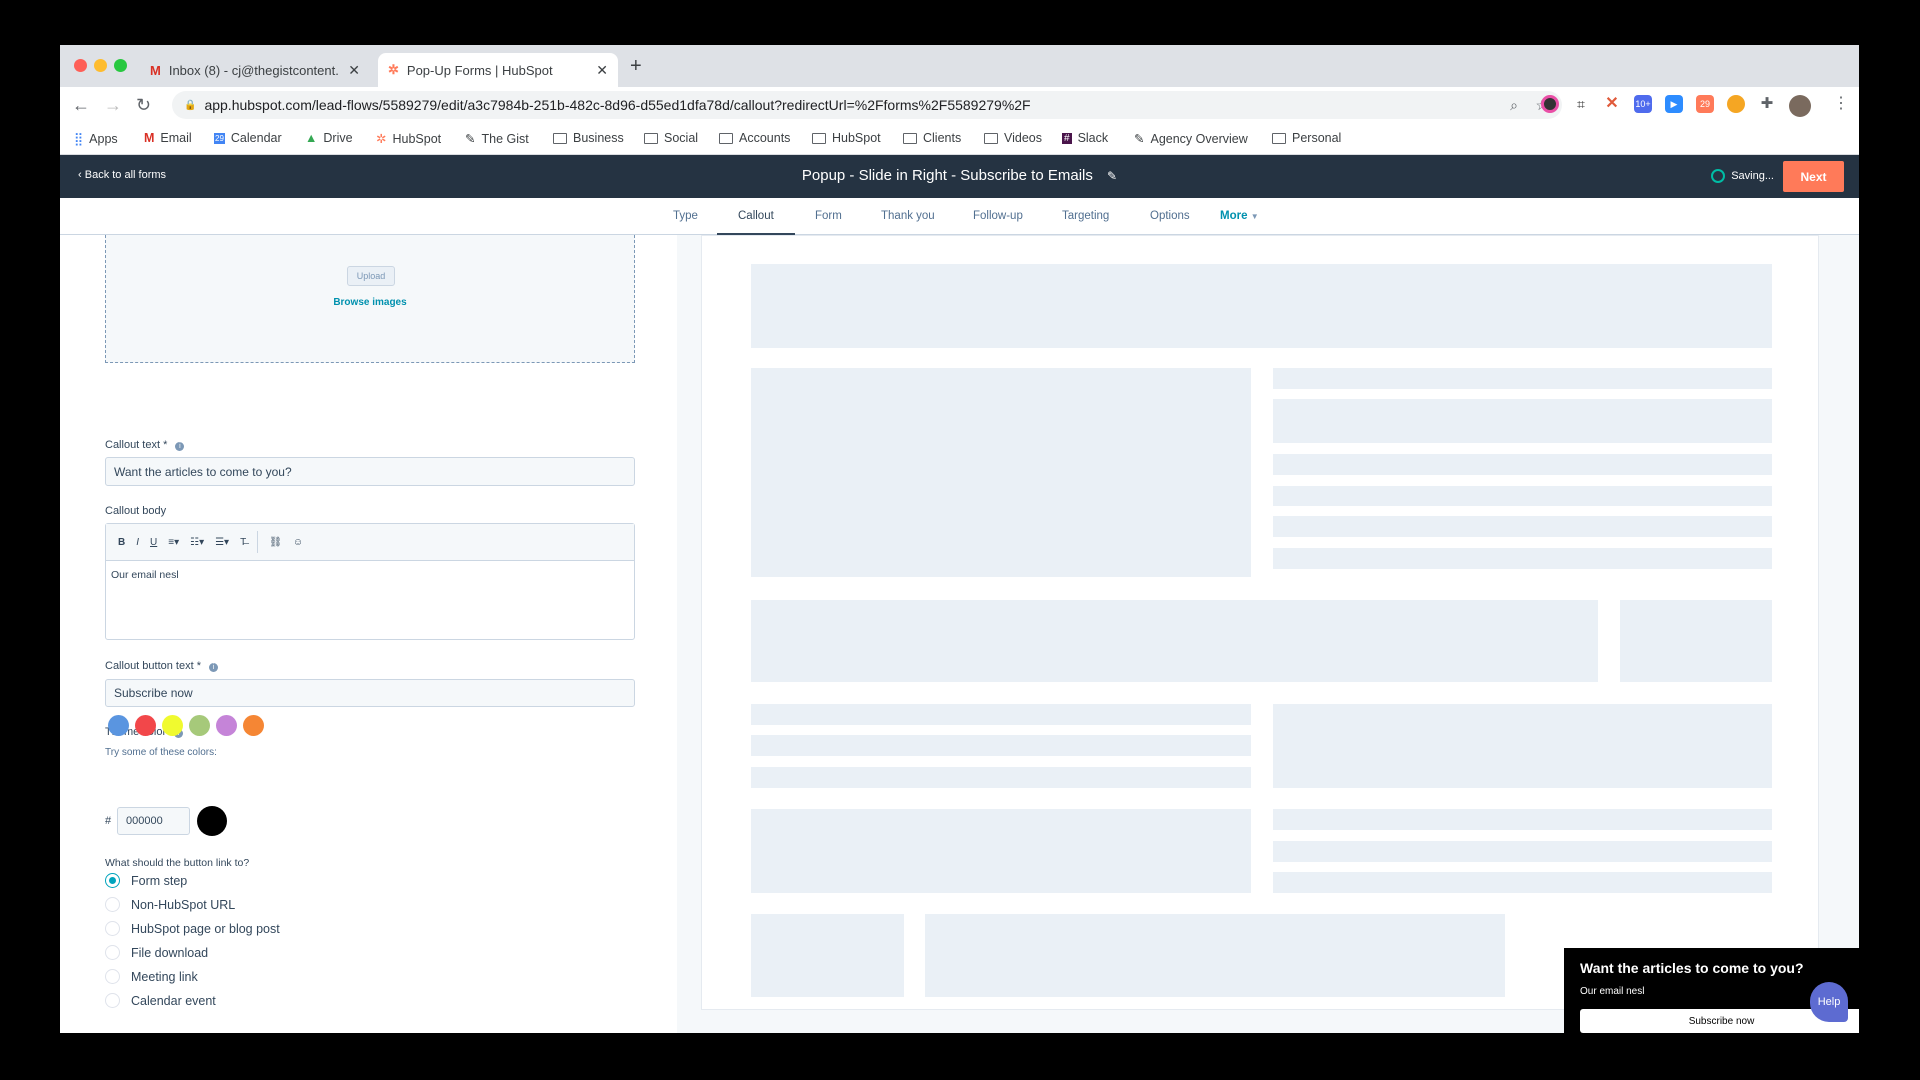 The image size is (1920, 1080). Describe the element at coordinates (153, 542) in the screenshot. I see `underline-icon: U` at that location.